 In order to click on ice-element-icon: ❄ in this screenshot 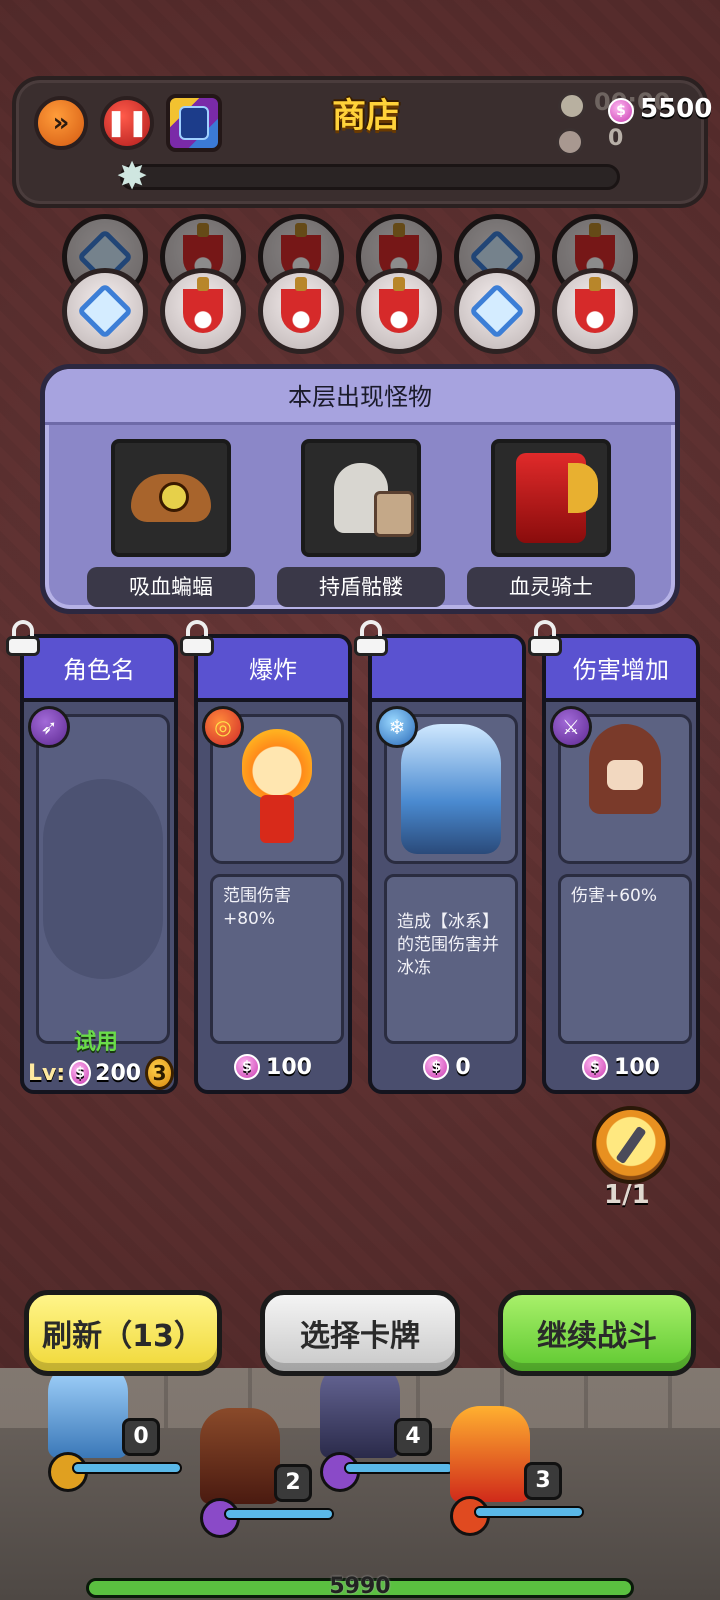, I will do `click(397, 727)`.